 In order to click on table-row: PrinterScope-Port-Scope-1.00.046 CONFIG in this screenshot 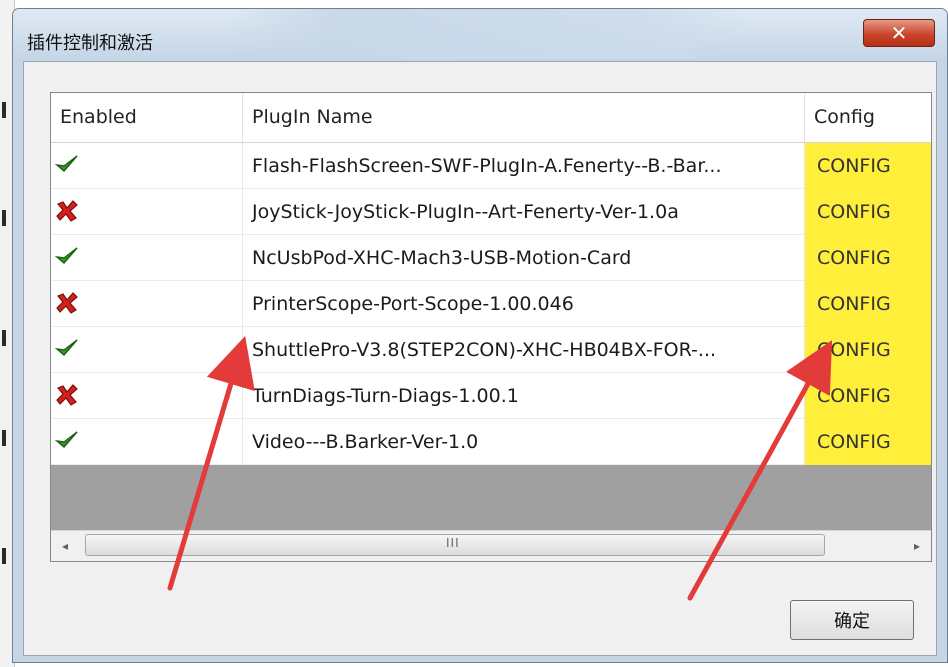, I will do `click(491, 304)`.